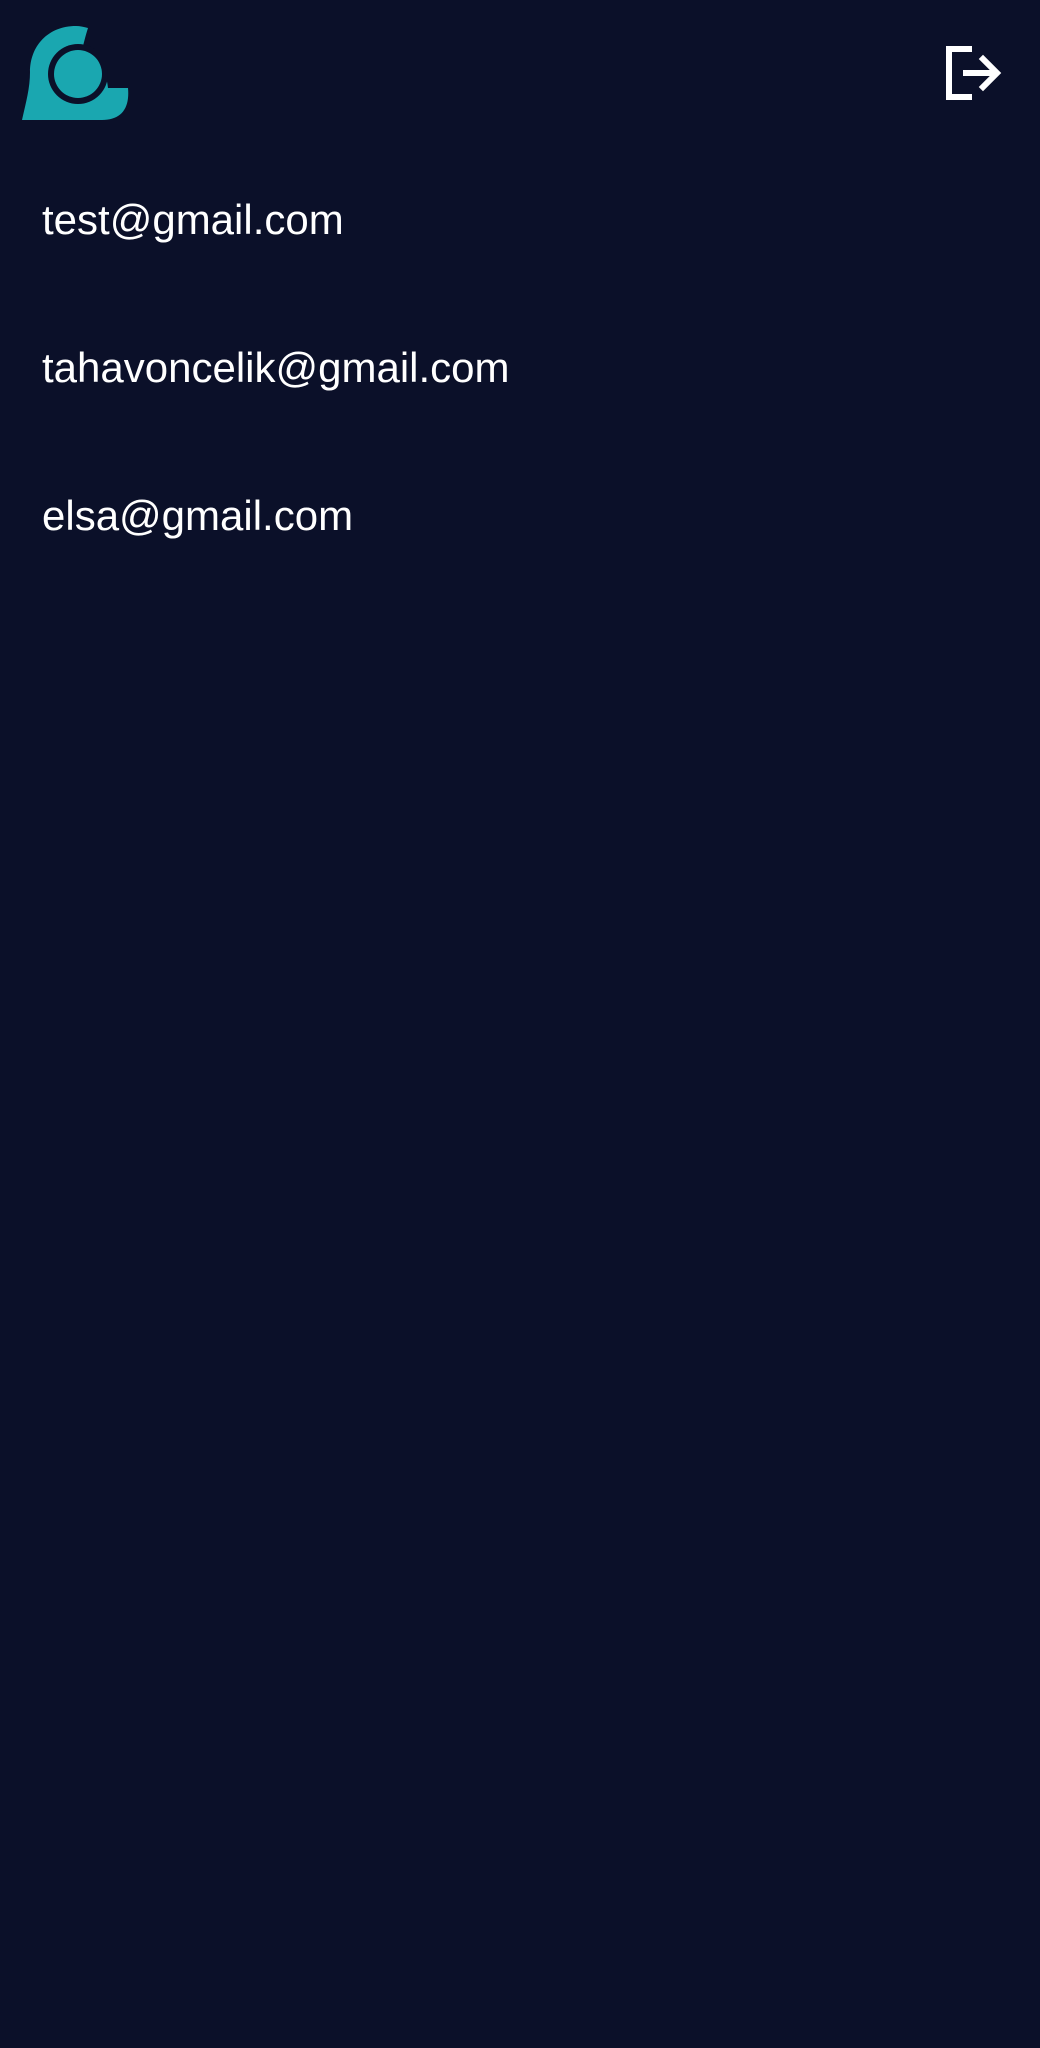 This screenshot has height=2048, width=1040. I want to click on user-list-item: test@gmail.com, so click(520, 224).